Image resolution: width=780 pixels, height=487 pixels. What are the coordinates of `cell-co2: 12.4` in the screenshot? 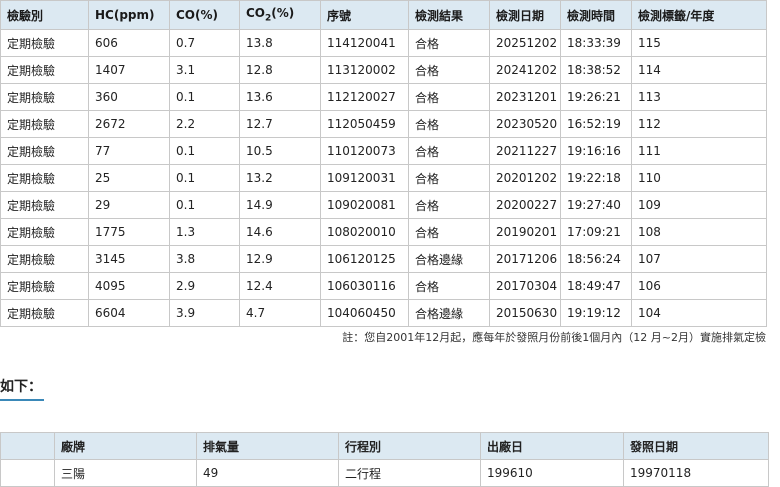 It's located at (280, 286).